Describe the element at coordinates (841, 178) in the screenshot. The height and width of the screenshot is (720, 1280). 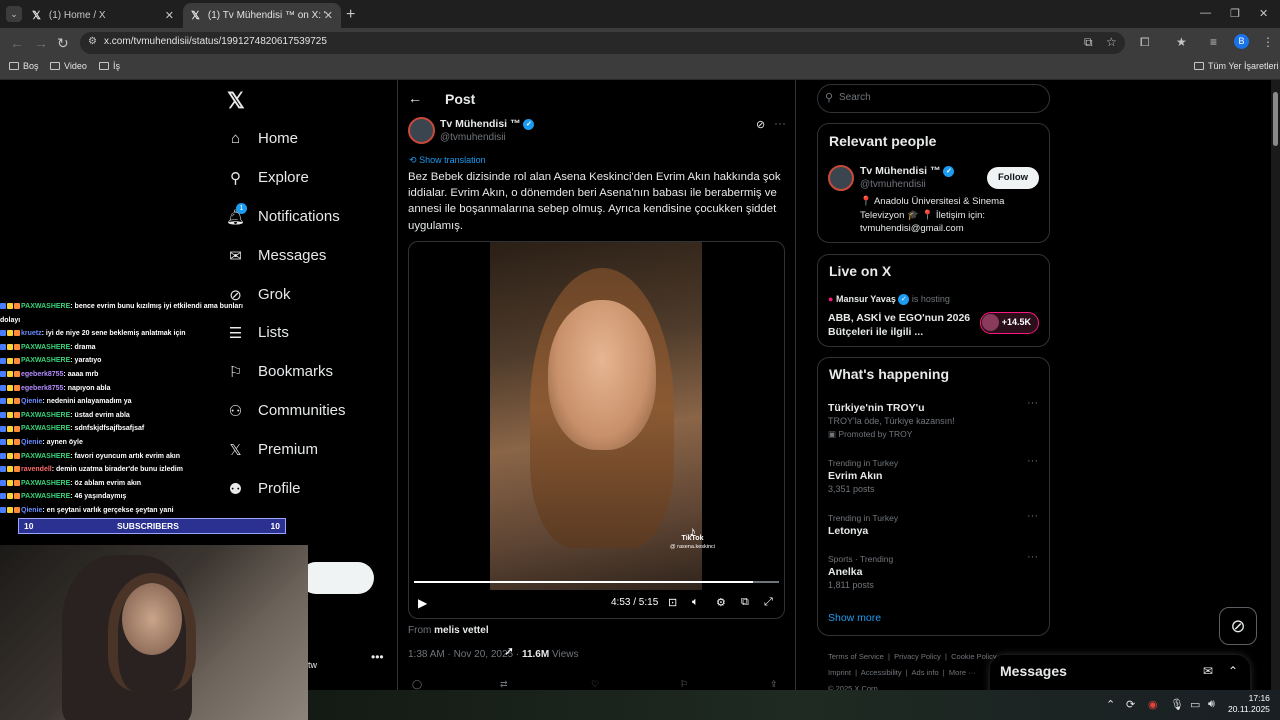
I see `relevant-person-avatar` at that location.